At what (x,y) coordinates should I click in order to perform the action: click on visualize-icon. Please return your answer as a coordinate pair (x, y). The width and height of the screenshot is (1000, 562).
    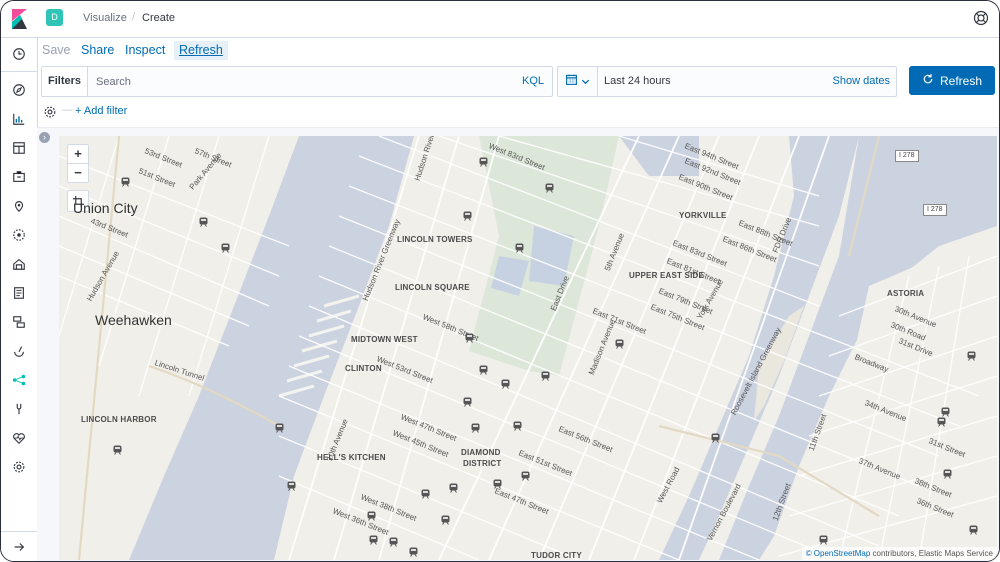
    Looking at the image, I should click on (19, 119).